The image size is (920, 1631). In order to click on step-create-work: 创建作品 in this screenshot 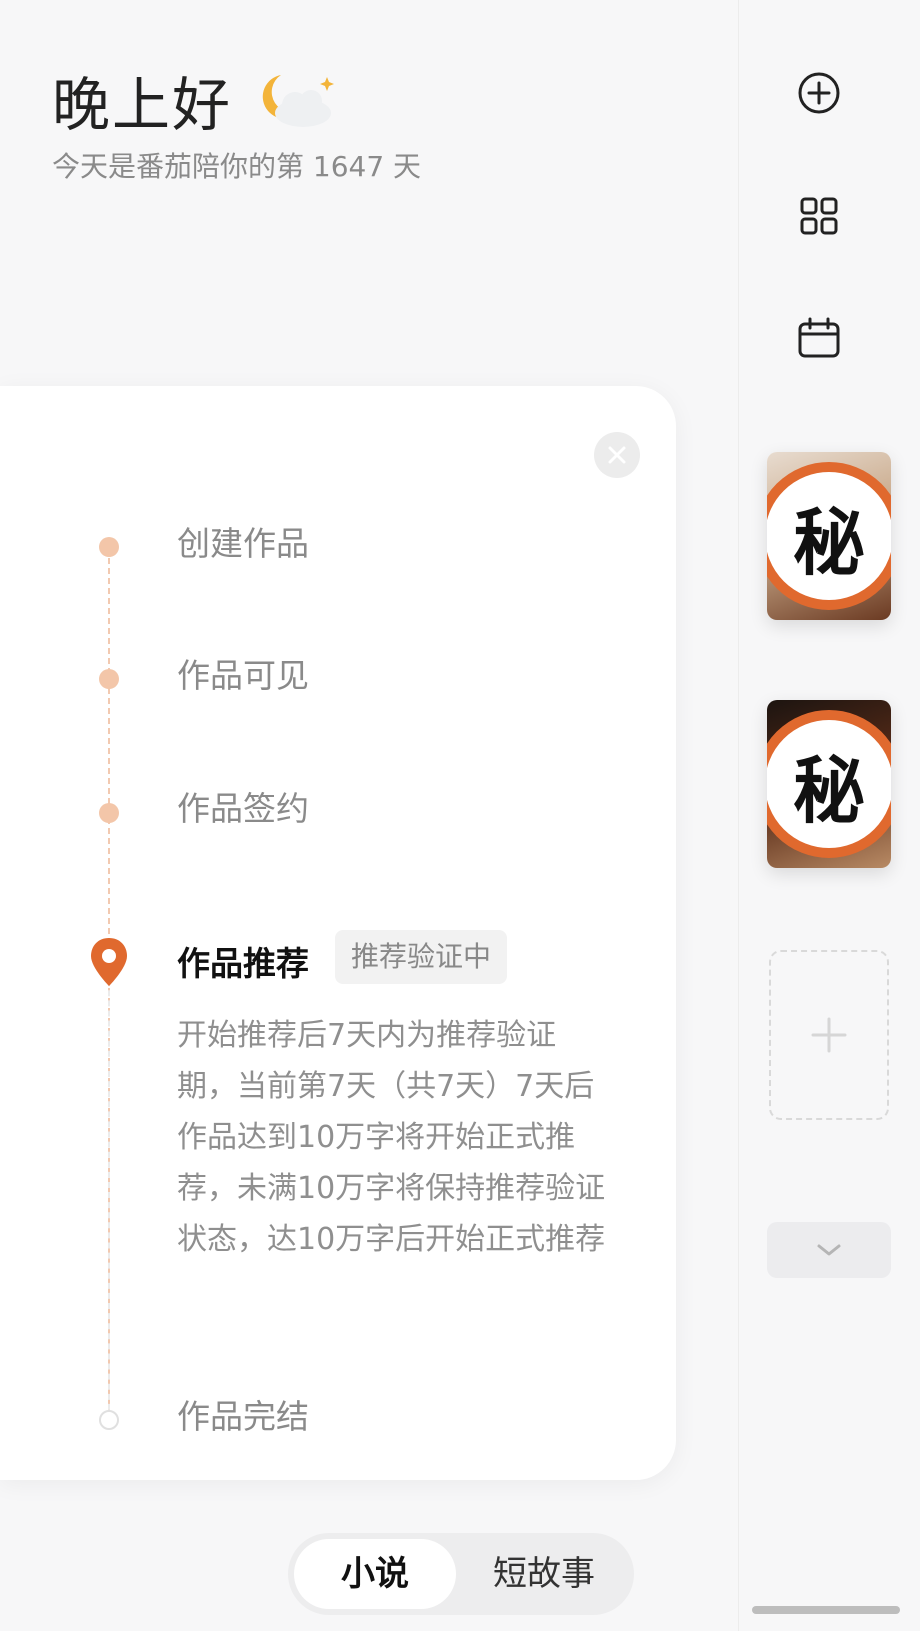, I will do `click(243, 543)`.